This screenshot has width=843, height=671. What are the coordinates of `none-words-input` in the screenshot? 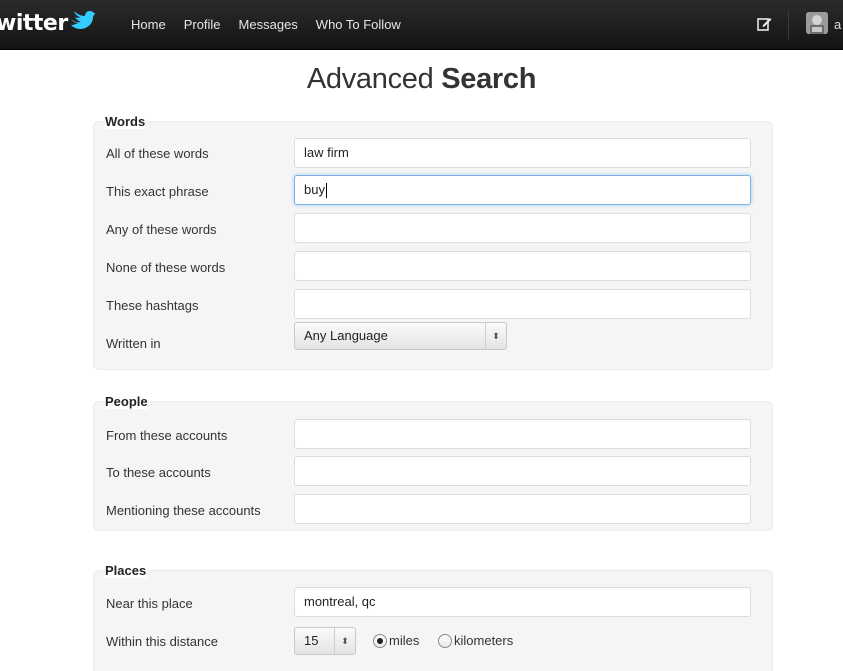 It's located at (522, 266).